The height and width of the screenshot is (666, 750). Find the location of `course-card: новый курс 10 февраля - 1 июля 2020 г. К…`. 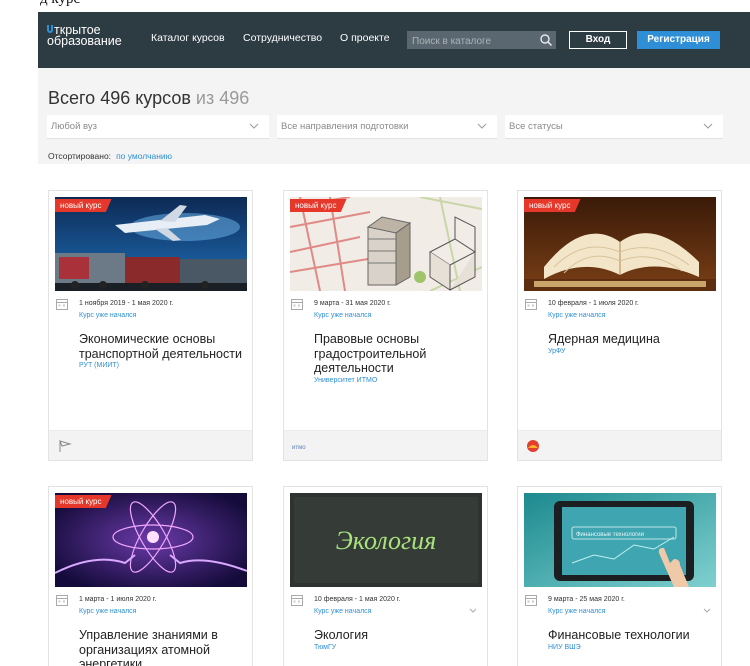

course-card: новый курс 10 февраля - 1 июля 2020 г. К… is located at coordinates (619, 325).